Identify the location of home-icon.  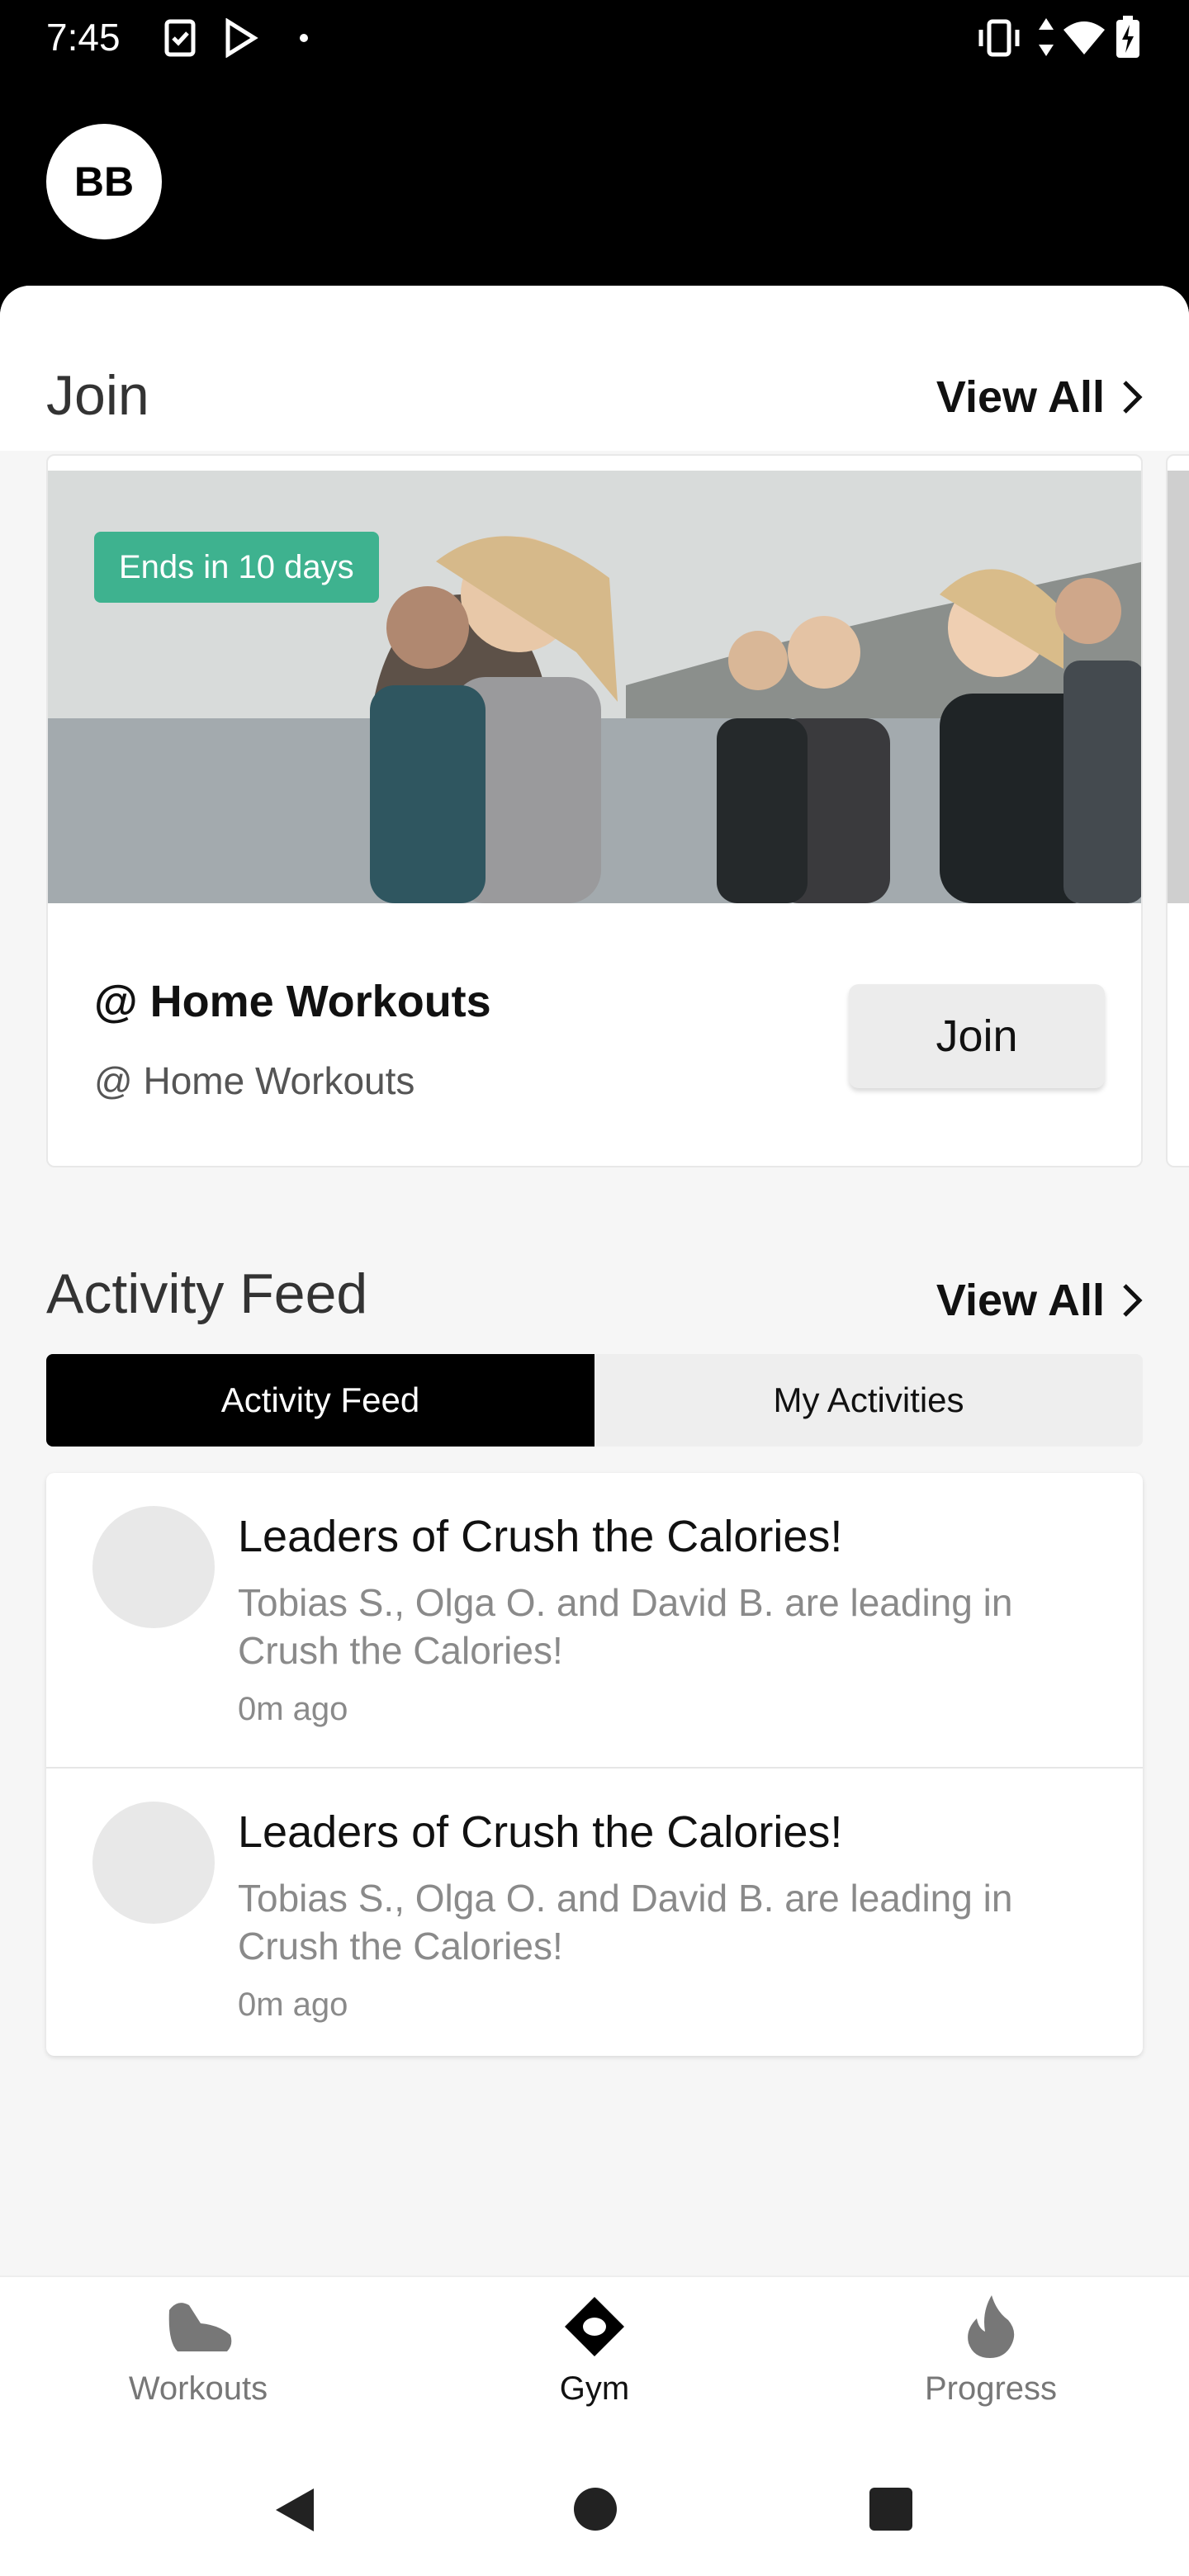
(595, 2509).